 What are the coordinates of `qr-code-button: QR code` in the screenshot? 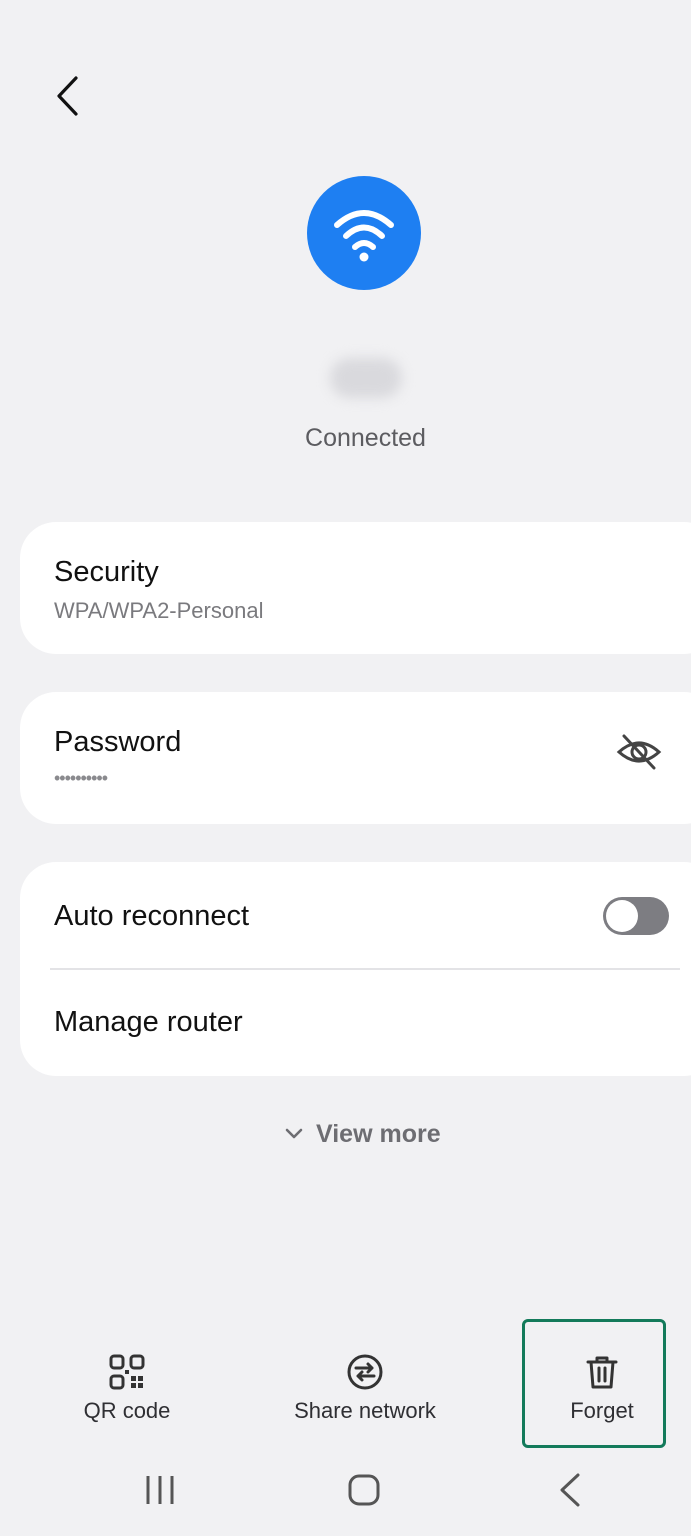 It's located at (127, 1390).